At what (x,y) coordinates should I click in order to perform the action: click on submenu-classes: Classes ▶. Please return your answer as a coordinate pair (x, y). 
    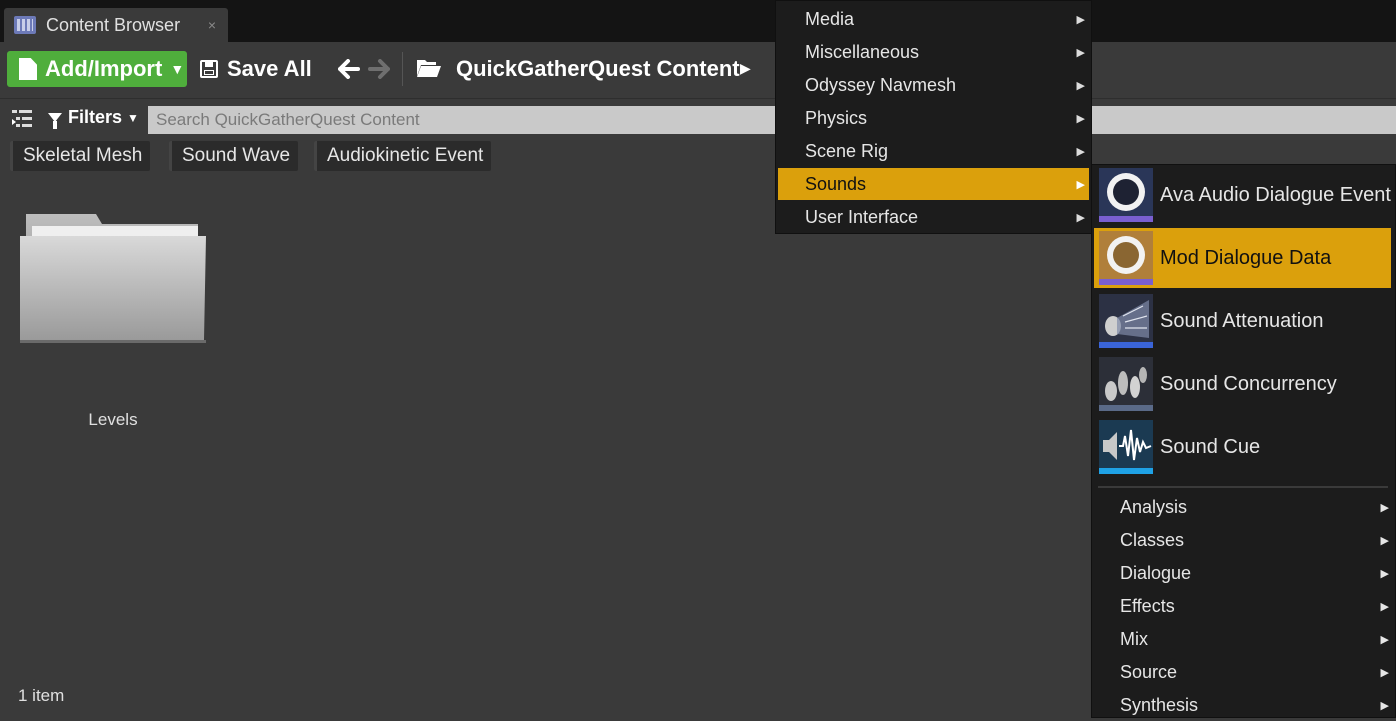
    Looking at the image, I should click on (1242, 540).